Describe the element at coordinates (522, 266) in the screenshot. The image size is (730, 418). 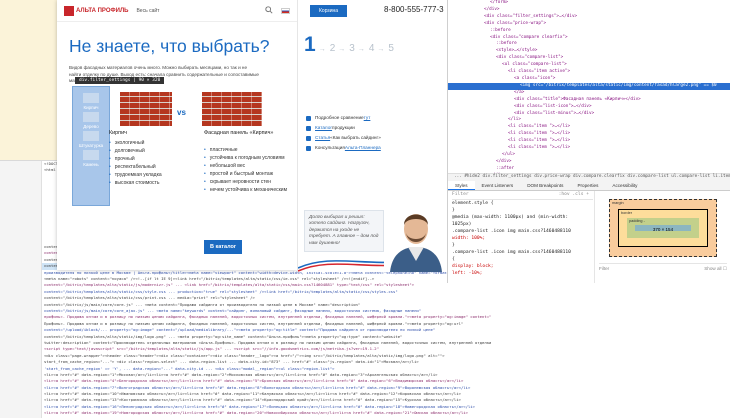
I see `style-line: display: block;` at that location.